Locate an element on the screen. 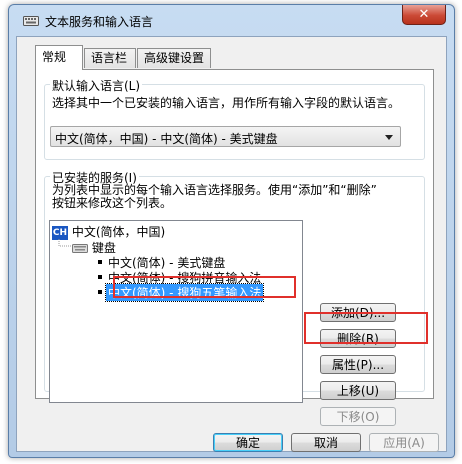 This screenshot has width=462, height=464. tree-node-language: CH 中文(简体，中国) is located at coordinates (108, 231).